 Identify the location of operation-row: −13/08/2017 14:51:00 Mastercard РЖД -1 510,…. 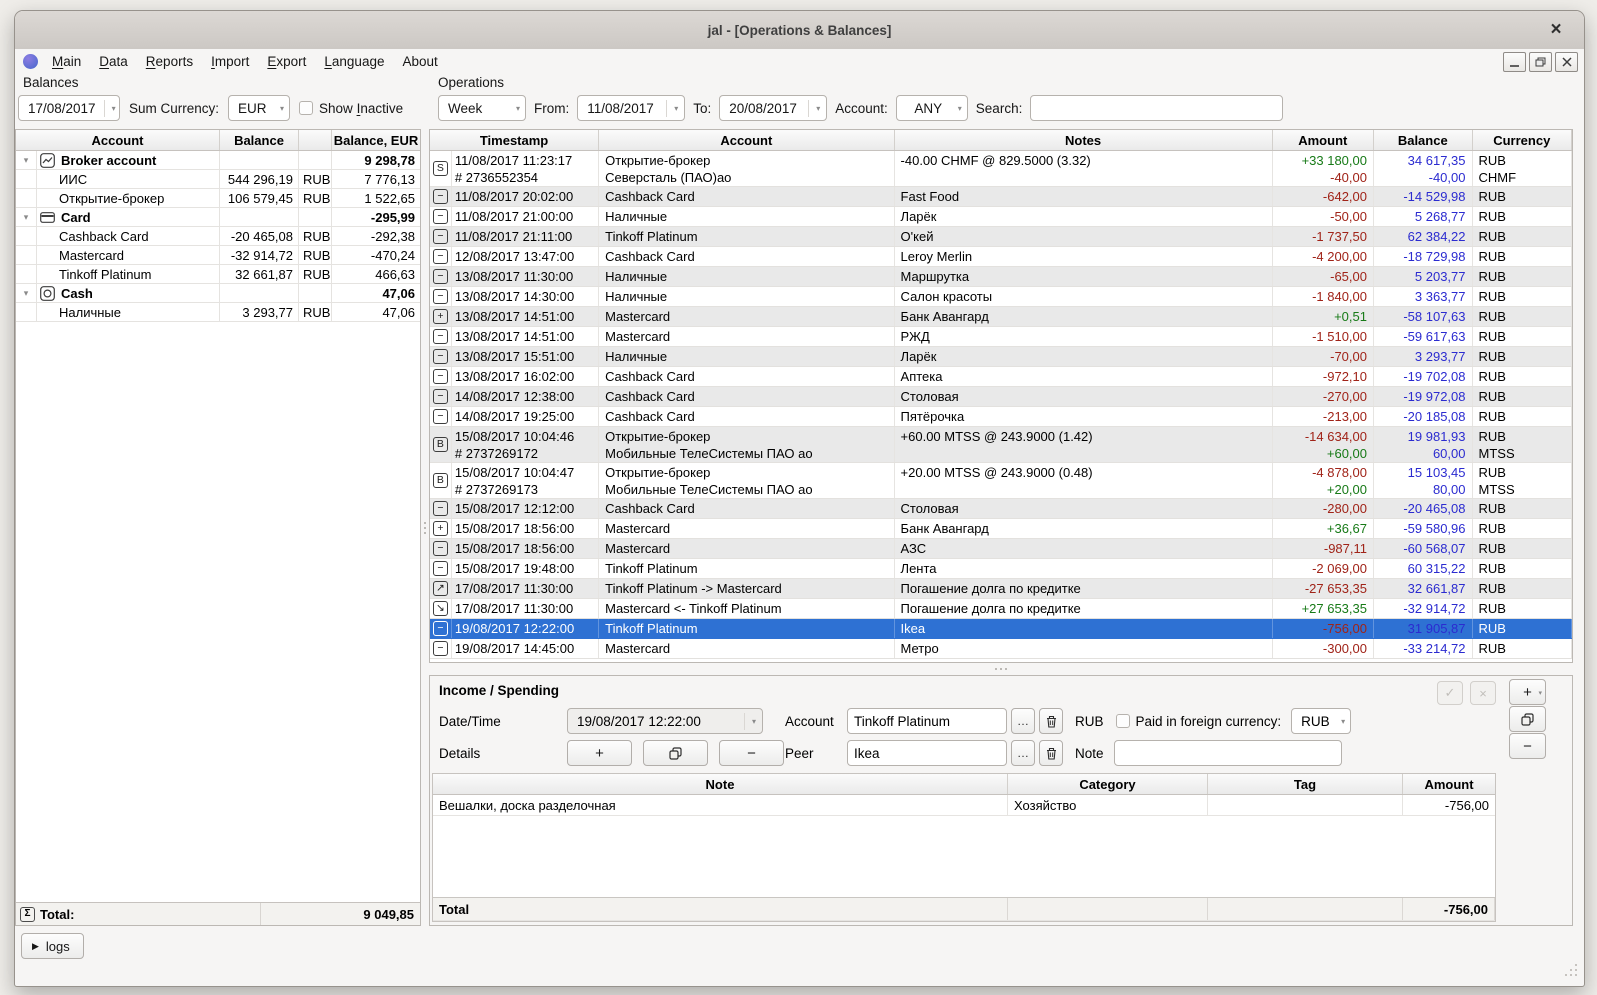
(1001, 337).